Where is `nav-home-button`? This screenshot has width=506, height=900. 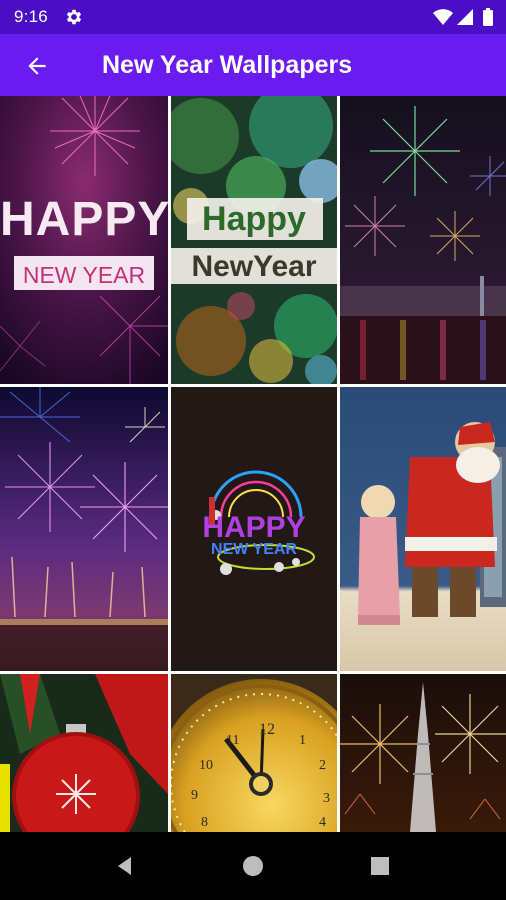
nav-home-button is located at coordinates (253, 866).